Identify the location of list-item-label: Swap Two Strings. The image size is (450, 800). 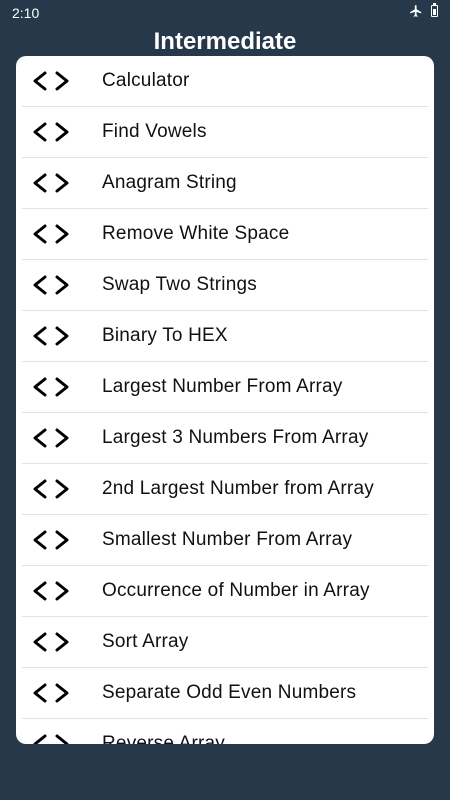
(179, 284).